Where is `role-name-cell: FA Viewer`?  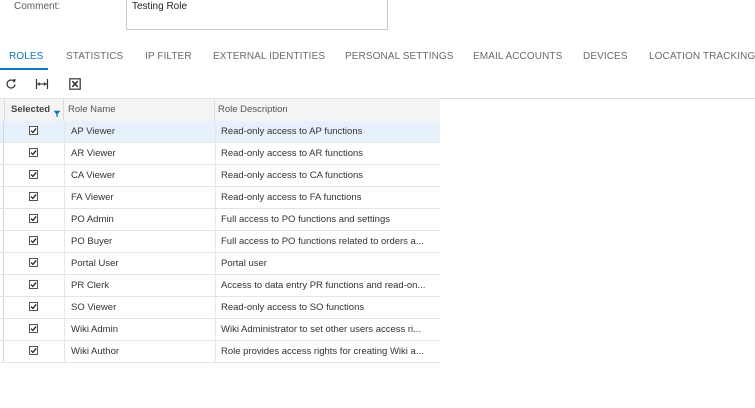
role-name-cell: FA Viewer is located at coordinates (141, 197).